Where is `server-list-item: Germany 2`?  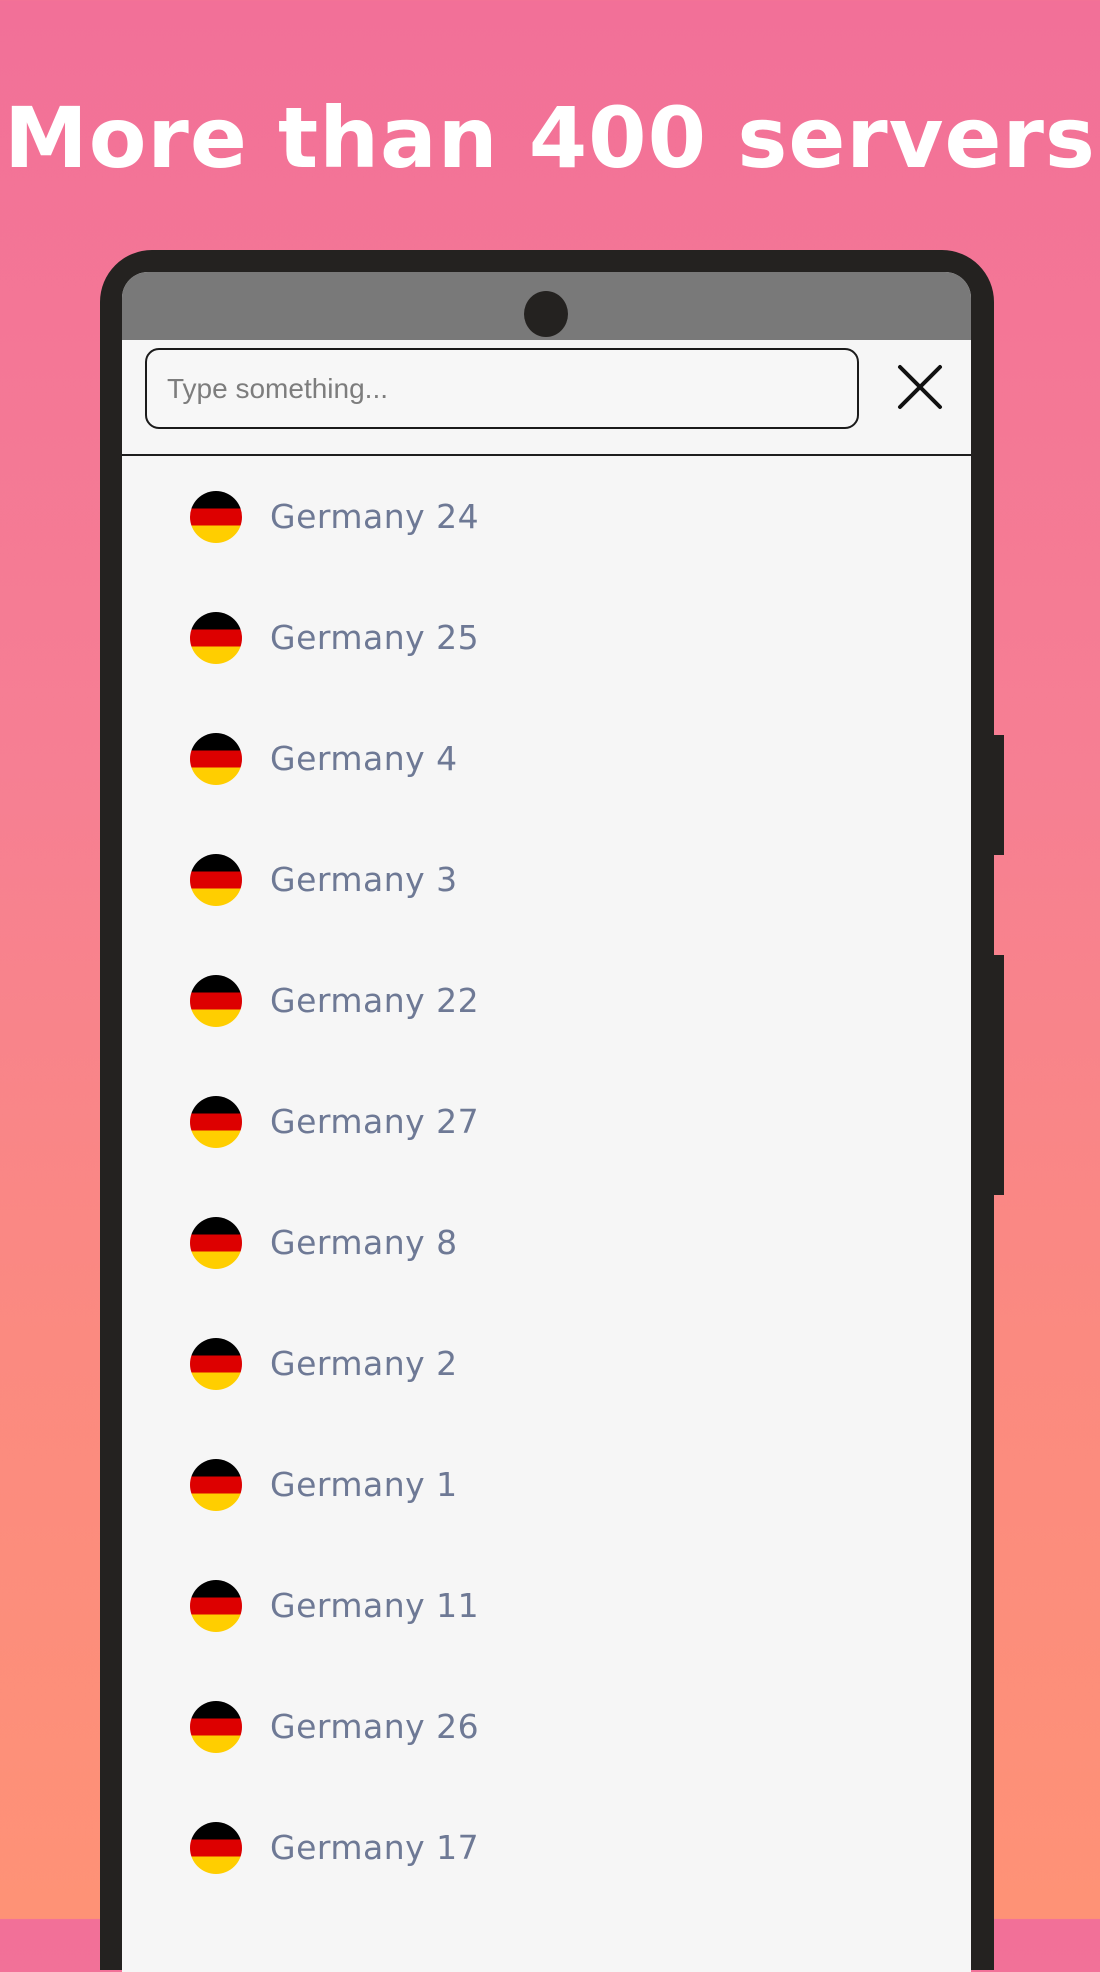 server-list-item: Germany 2 is located at coordinates (546, 1363).